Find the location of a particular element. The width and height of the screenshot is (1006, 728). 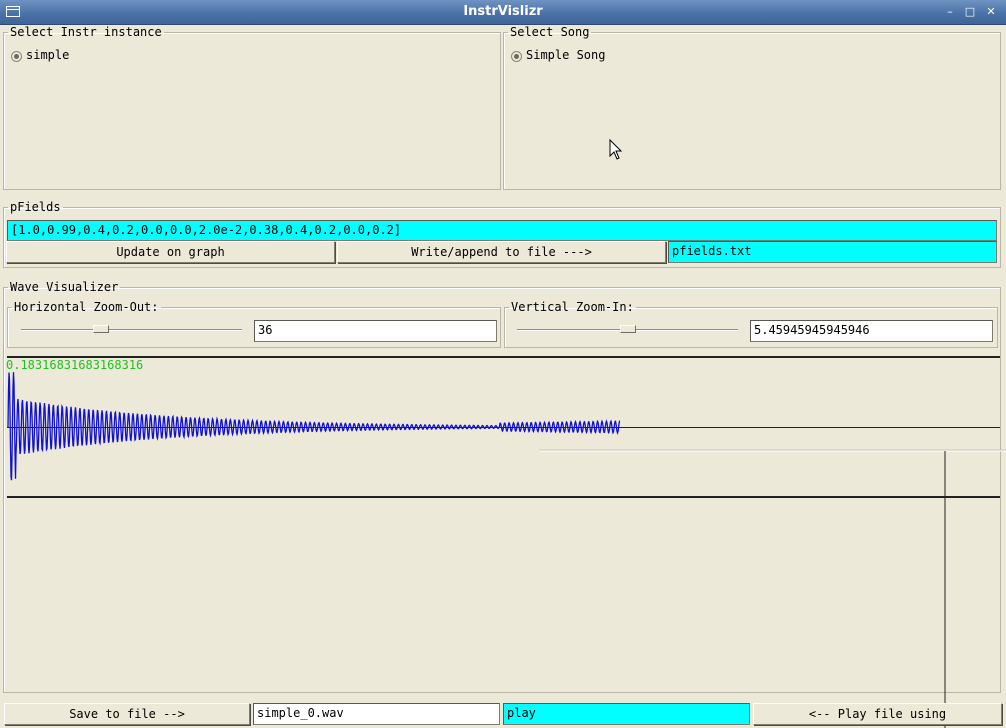

waveform-path is located at coordinates (314, 426).